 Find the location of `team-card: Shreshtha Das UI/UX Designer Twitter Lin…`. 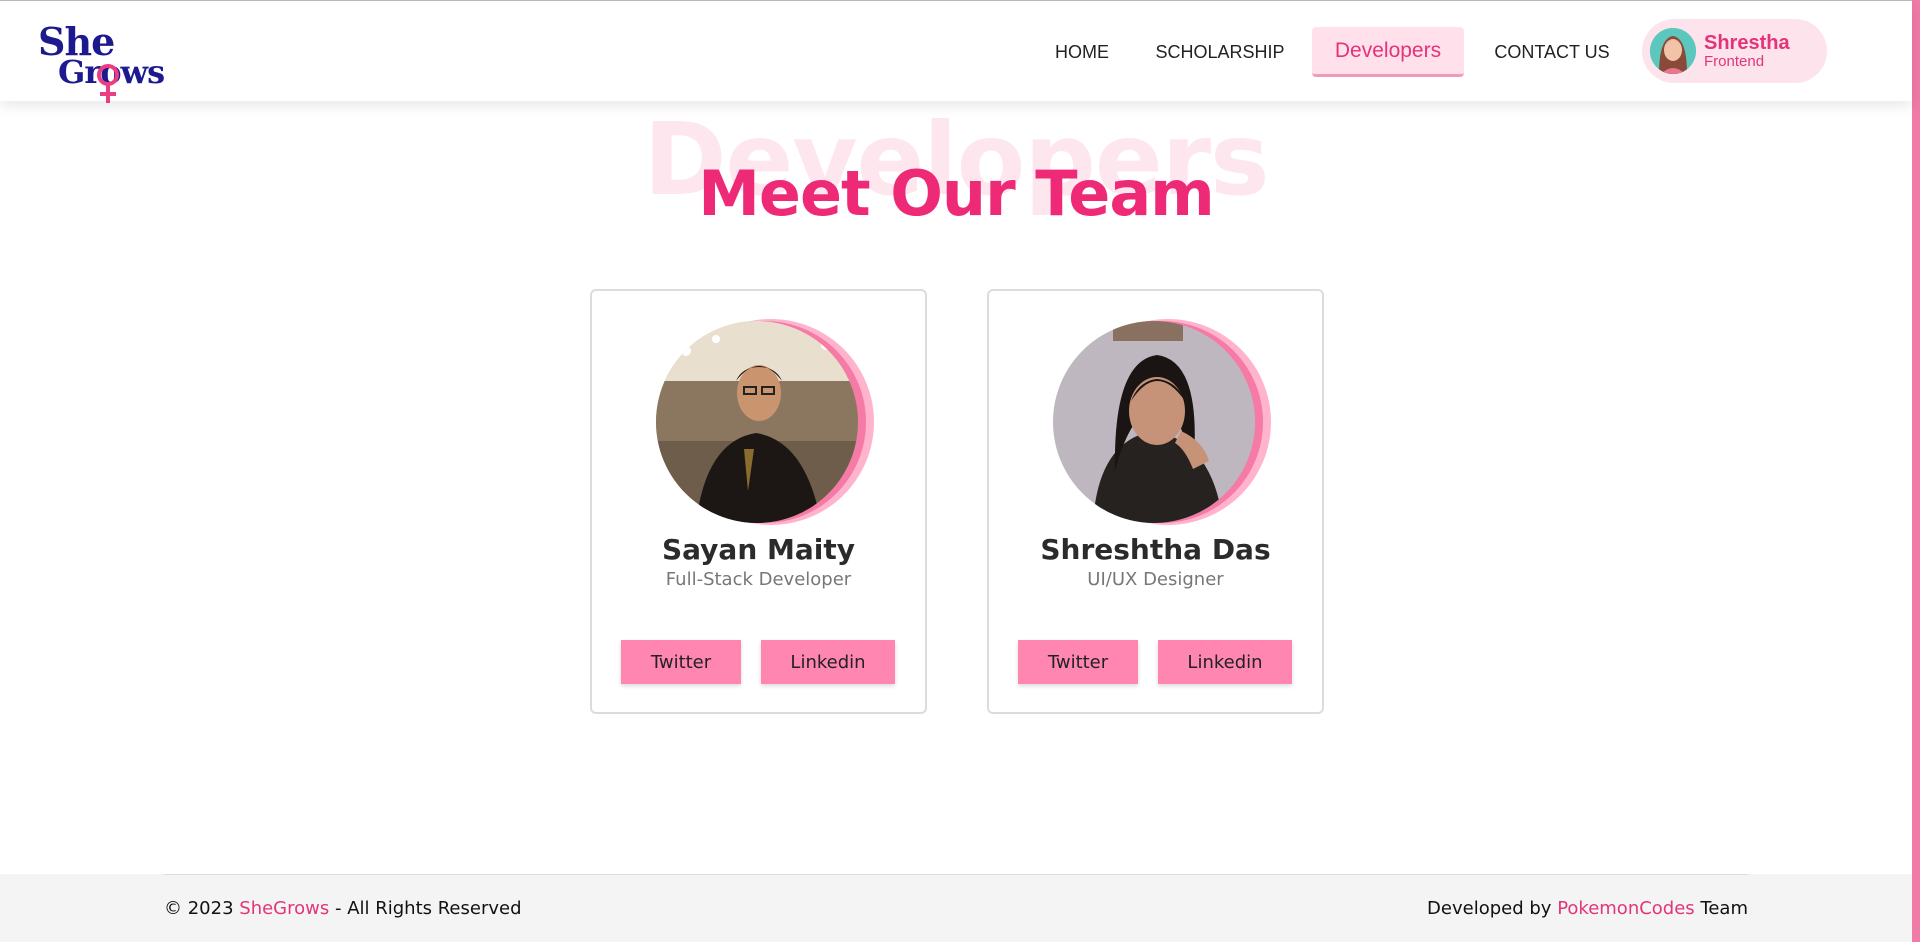

team-card: Shreshtha Das UI/UX Designer Twitter Lin… is located at coordinates (1155, 501).